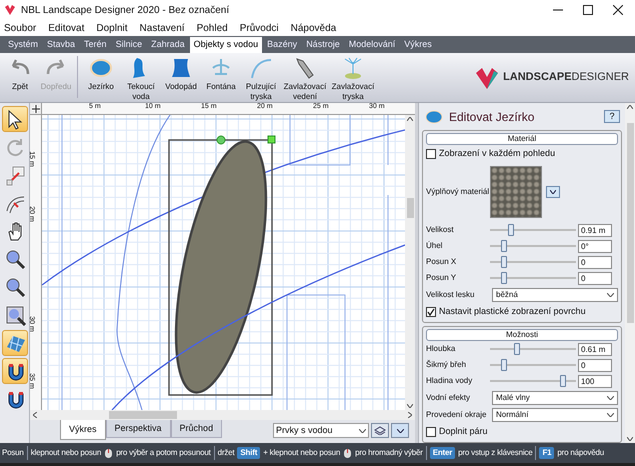 The height and width of the screenshot is (466, 635). I want to click on view-tab: Průchod, so click(196, 429).